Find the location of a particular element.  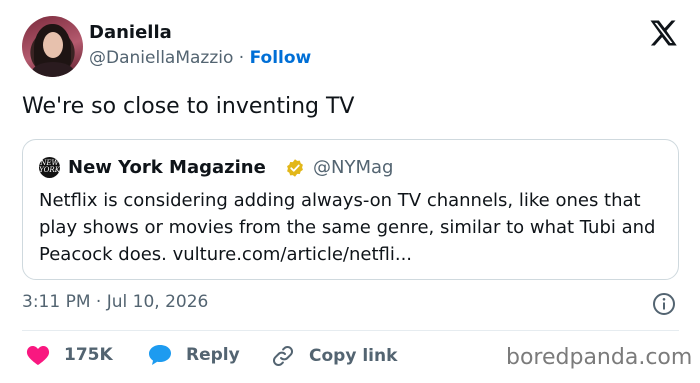

tweet-text: We're so close to inventing TV is located at coordinates (188, 106).